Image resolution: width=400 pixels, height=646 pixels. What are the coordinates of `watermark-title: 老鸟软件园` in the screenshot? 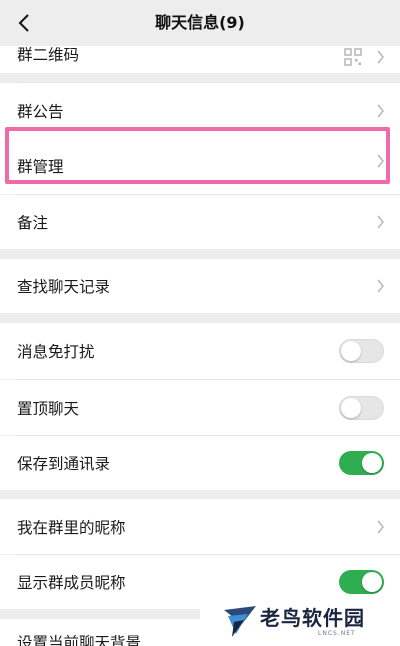 It's located at (312, 618).